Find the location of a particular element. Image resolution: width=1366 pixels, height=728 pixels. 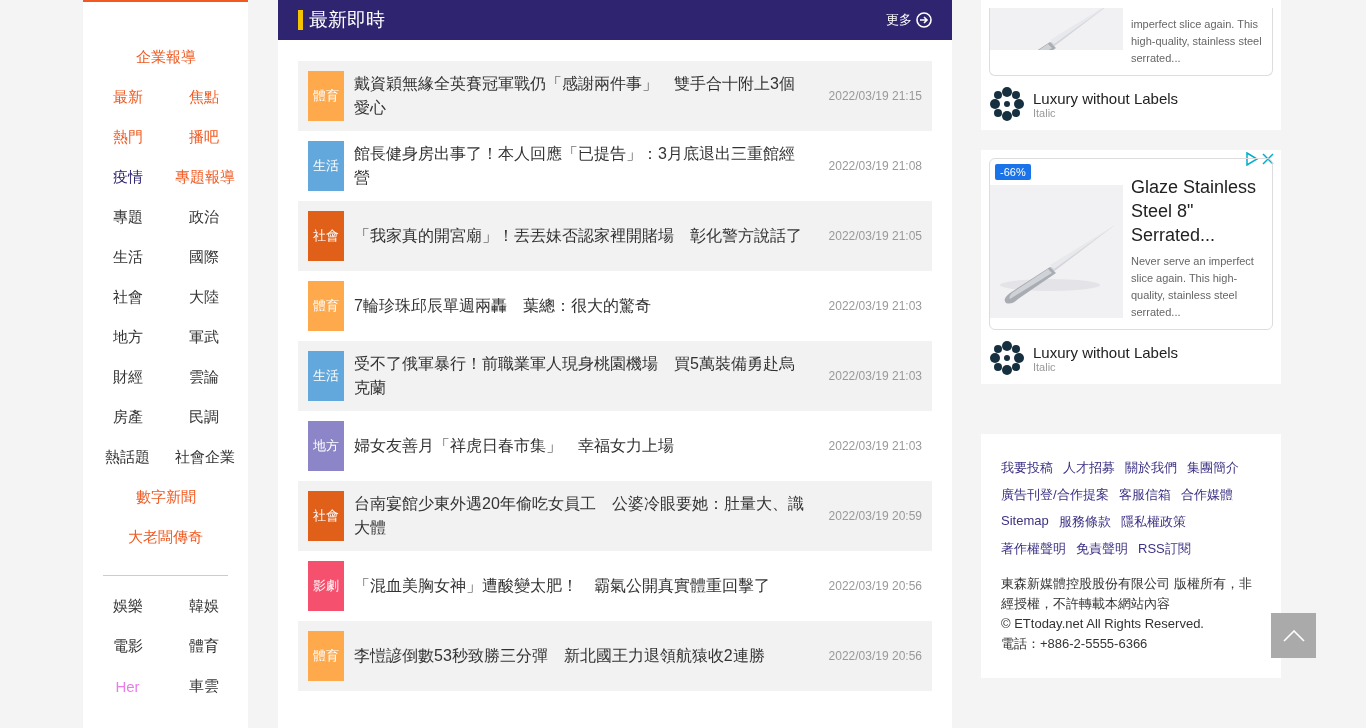

sidebar-link: 大老闆傳奇 is located at coordinates (165, 537).